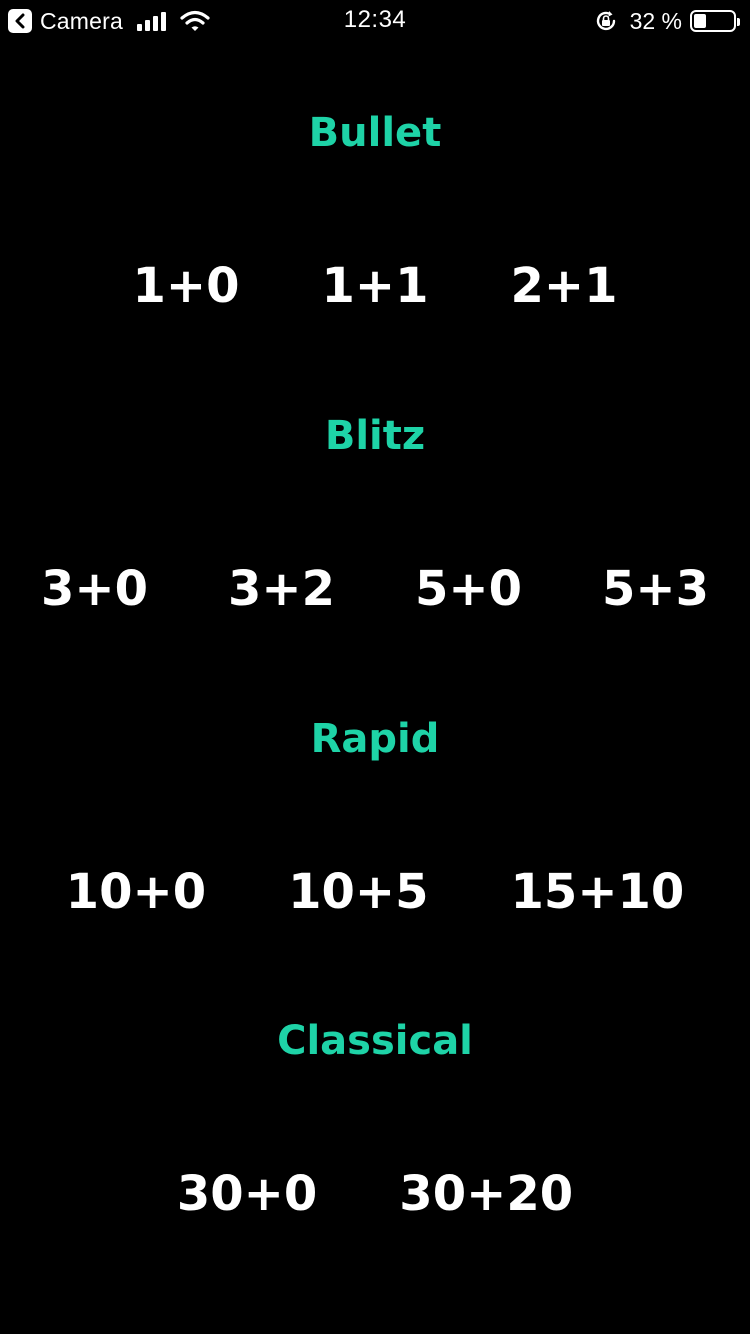 This screenshot has width=750, height=1334. I want to click on section-title-rapid: Rapid, so click(375, 739).